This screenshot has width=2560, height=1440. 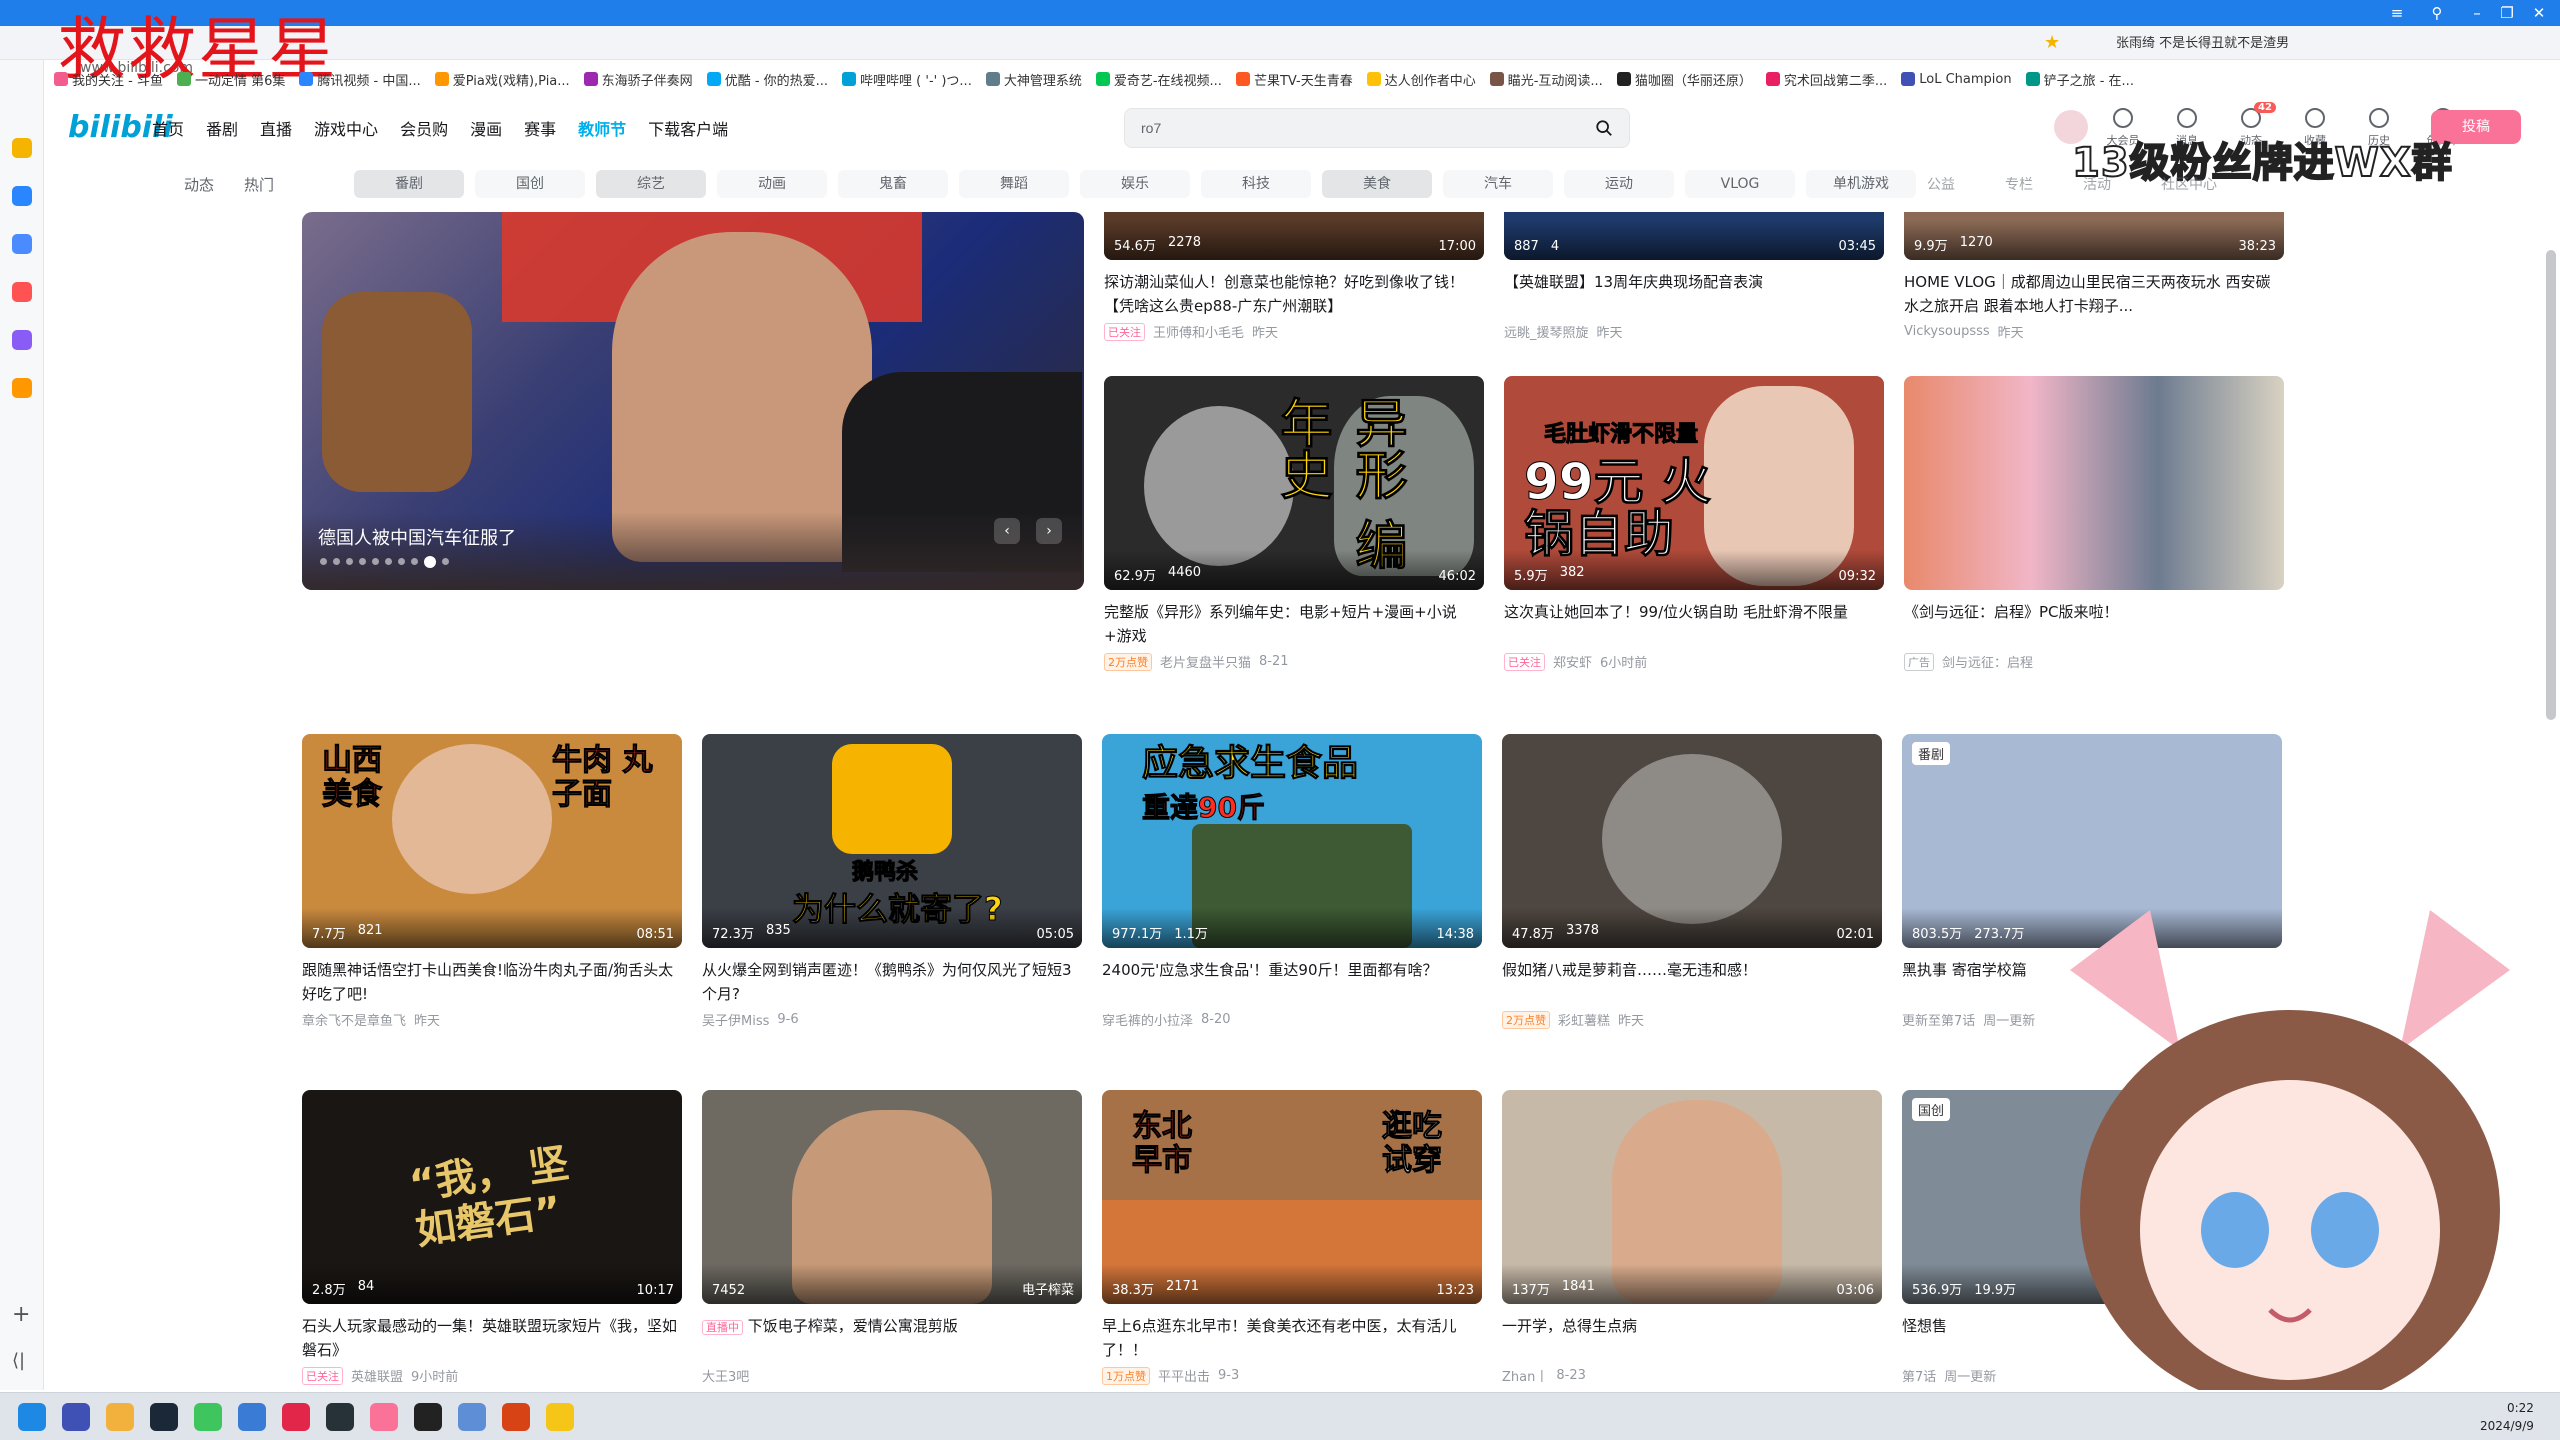 What do you see at coordinates (1694, 276) in the screenshot?
I see `video-card: 887 4 03:45 【英雄联盟】13周年庆典现场配音表演 远眺_援琴照旋 昨天` at bounding box center [1694, 276].